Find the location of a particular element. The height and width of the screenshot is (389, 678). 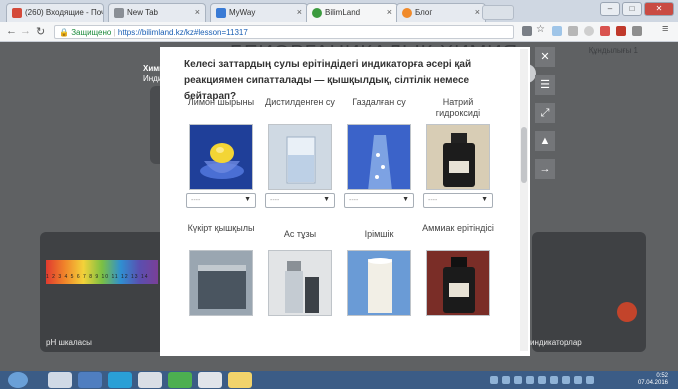

sodium-hydroxide-image is located at coordinates (458, 157).